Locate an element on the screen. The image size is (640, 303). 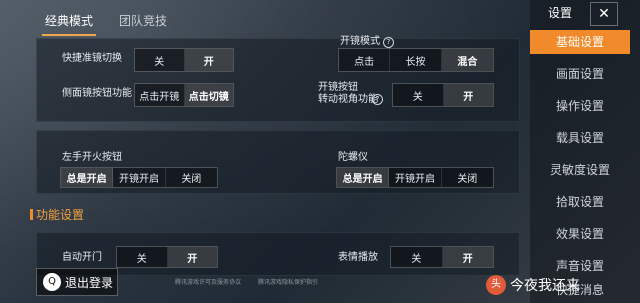
fire-mode-mixed: 混合 is located at coordinates (467, 60).